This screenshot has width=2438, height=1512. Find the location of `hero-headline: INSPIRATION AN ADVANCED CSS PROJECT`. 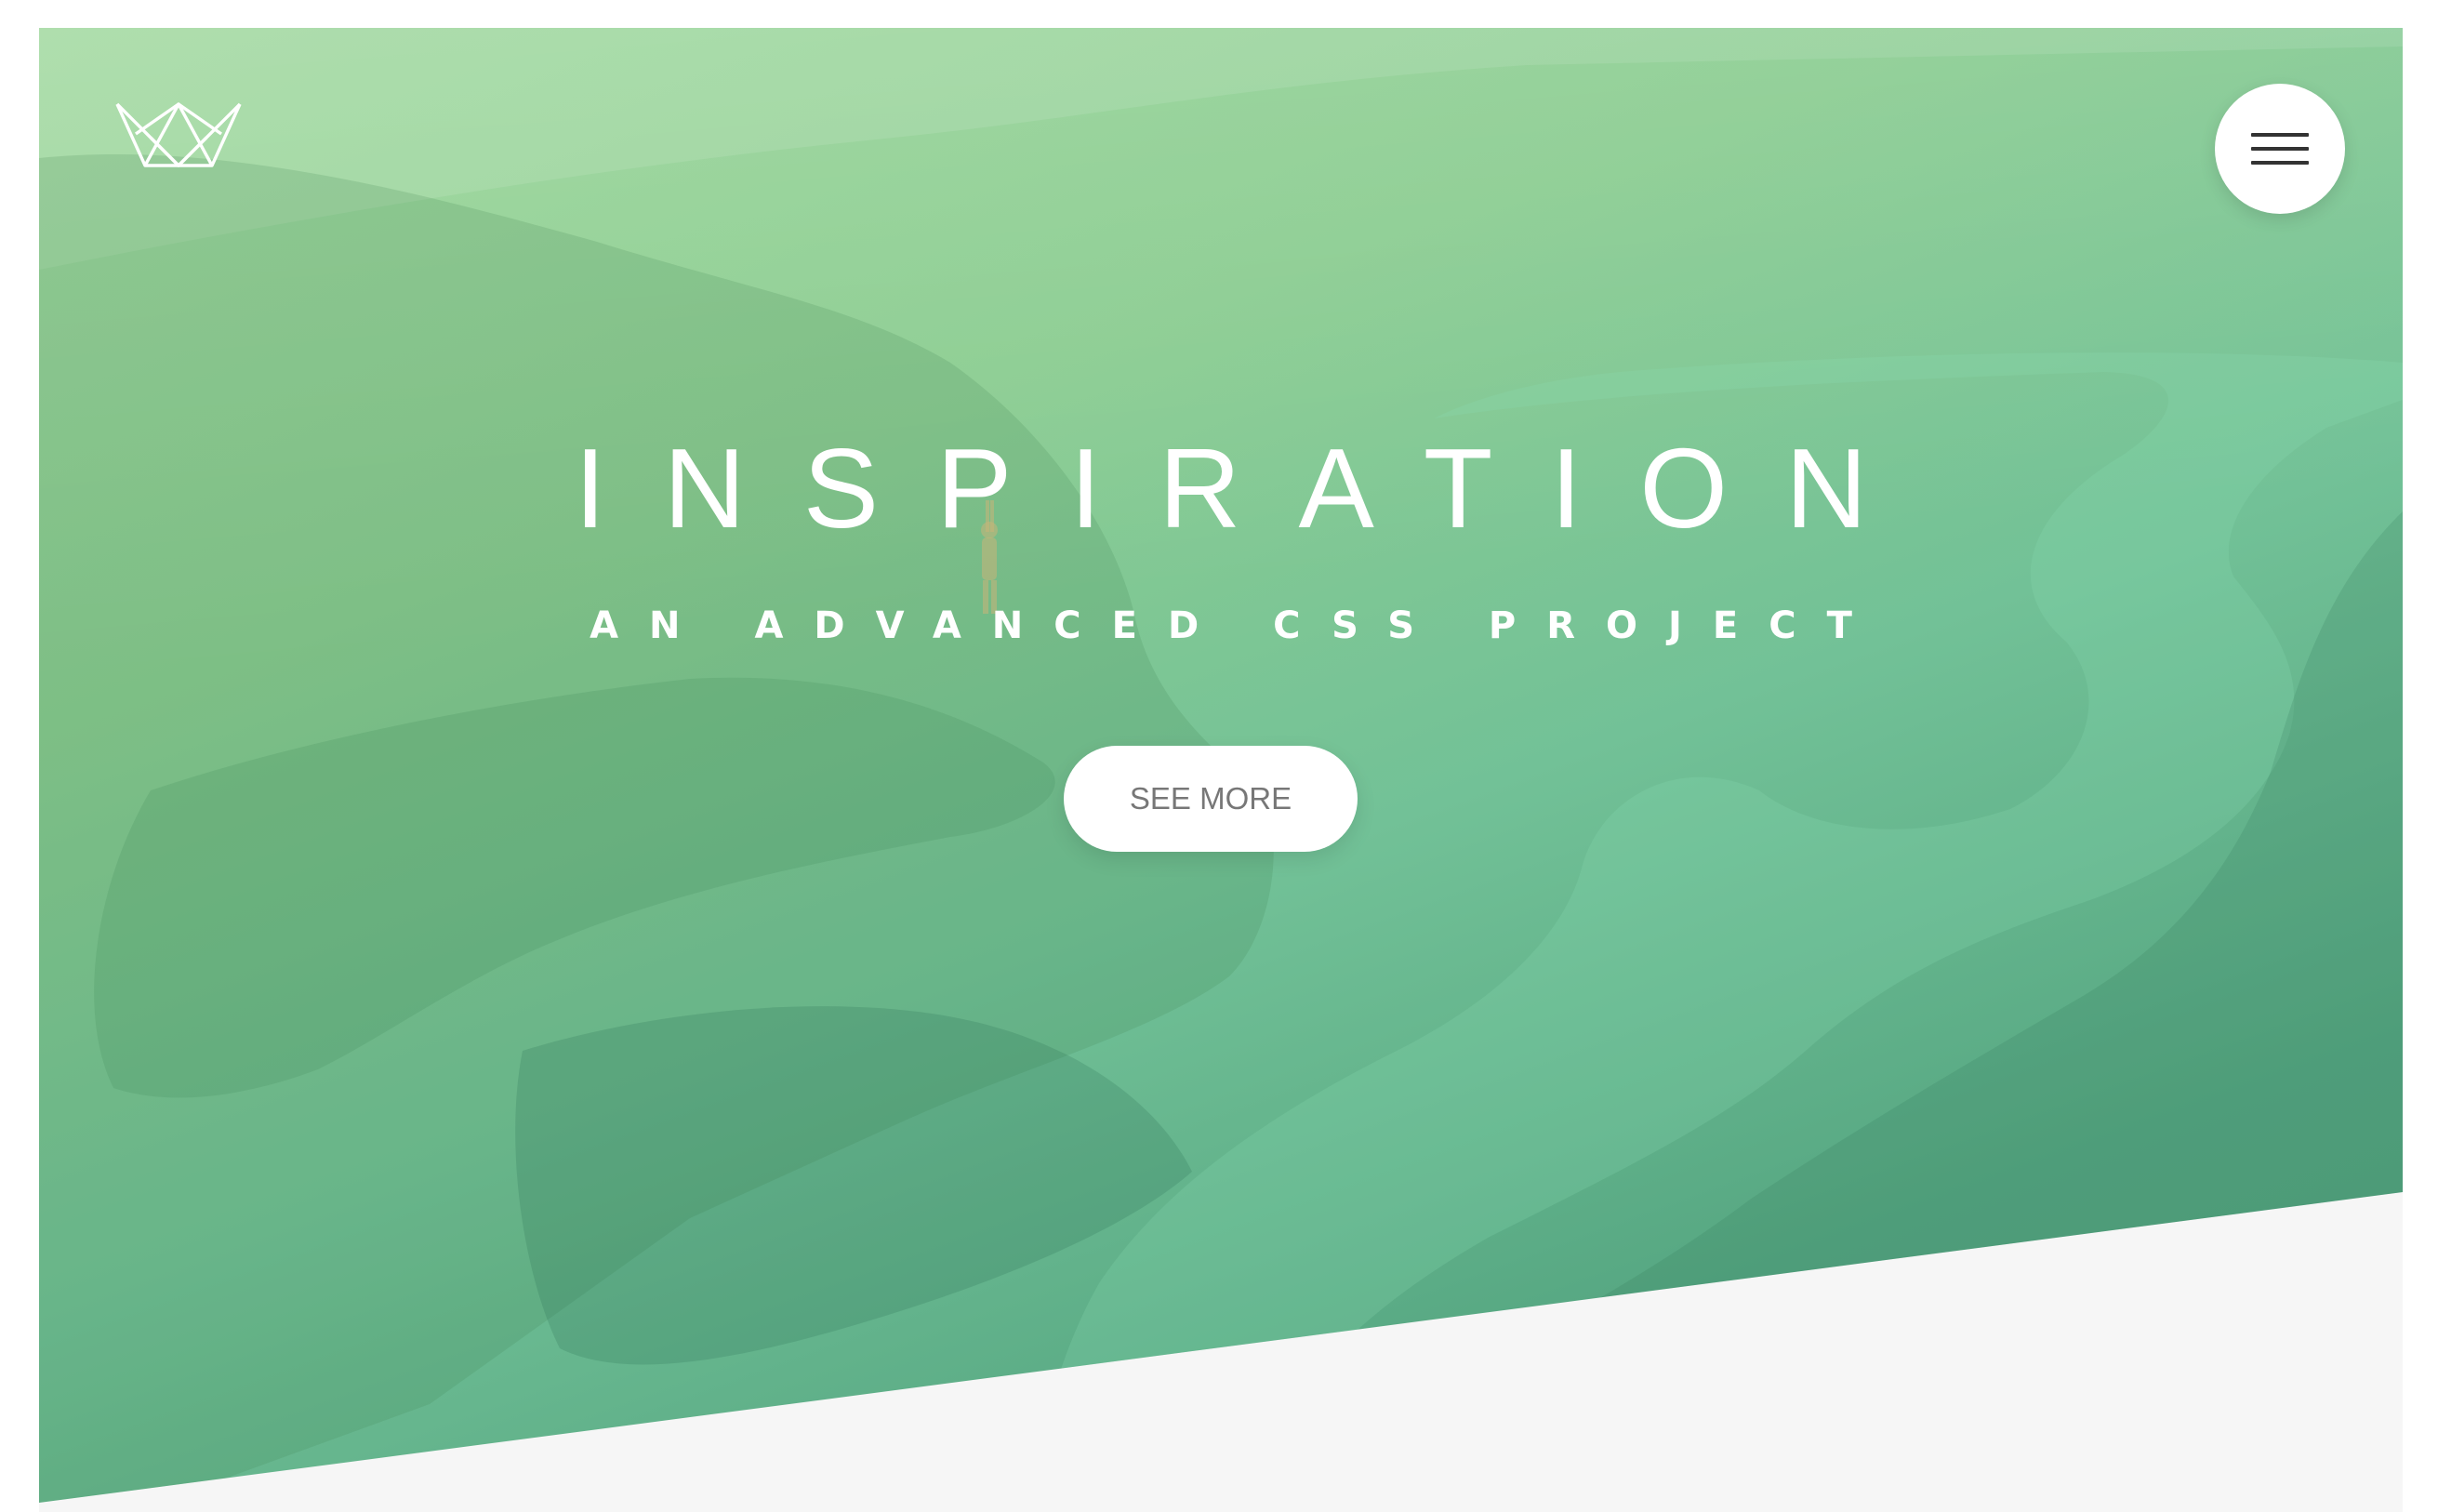

hero-headline: INSPIRATION AN ADVANCED CSS PROJECT is located at coordinates (1221, 533).